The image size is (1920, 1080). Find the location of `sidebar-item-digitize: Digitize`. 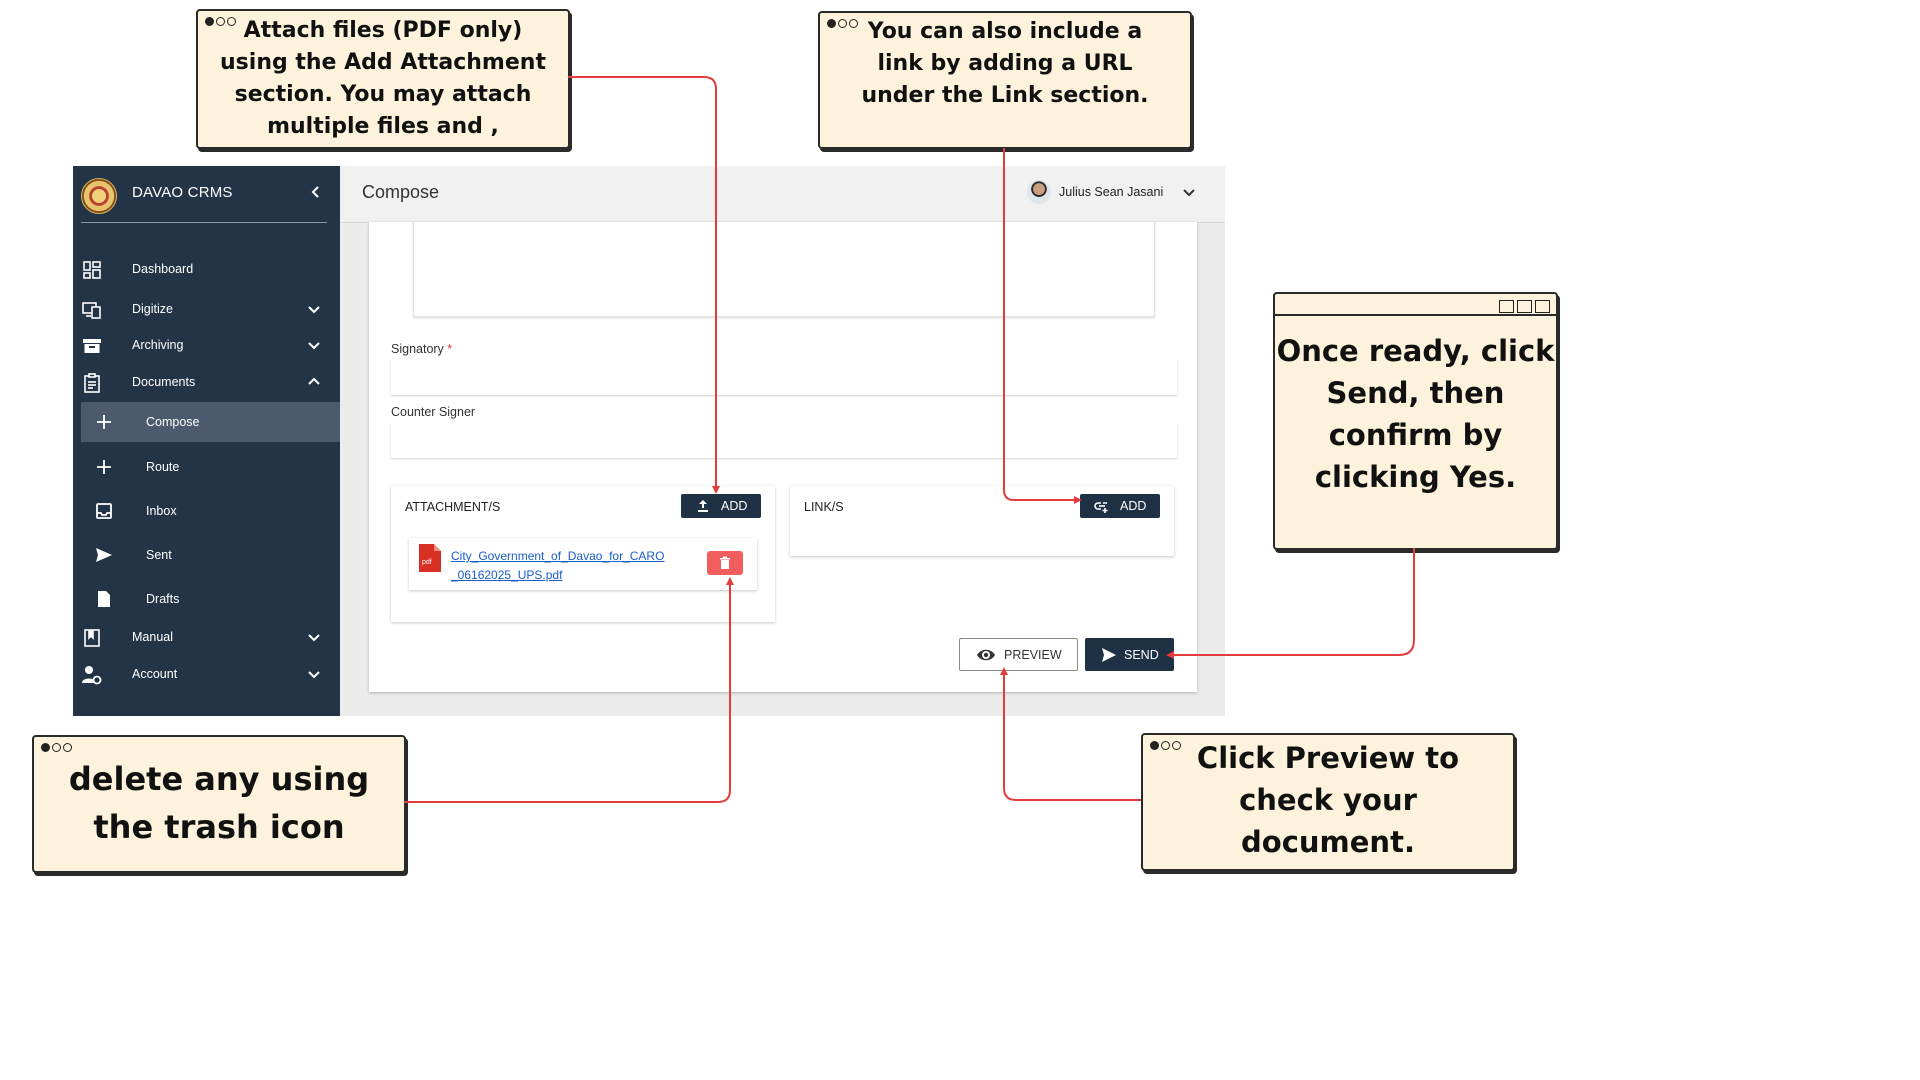

sidebar-item-digitize: Digitize is located at coordinates (206, 310).